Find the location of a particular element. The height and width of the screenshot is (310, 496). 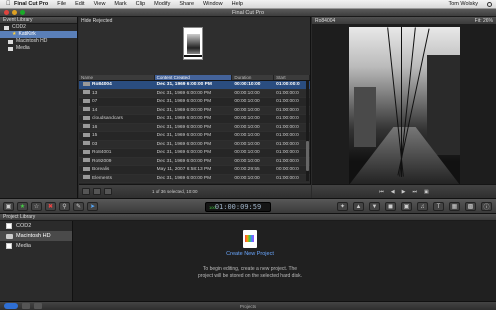

project-item-macintosh-hd: Macintosh HD is located at coordinates (36, 236).